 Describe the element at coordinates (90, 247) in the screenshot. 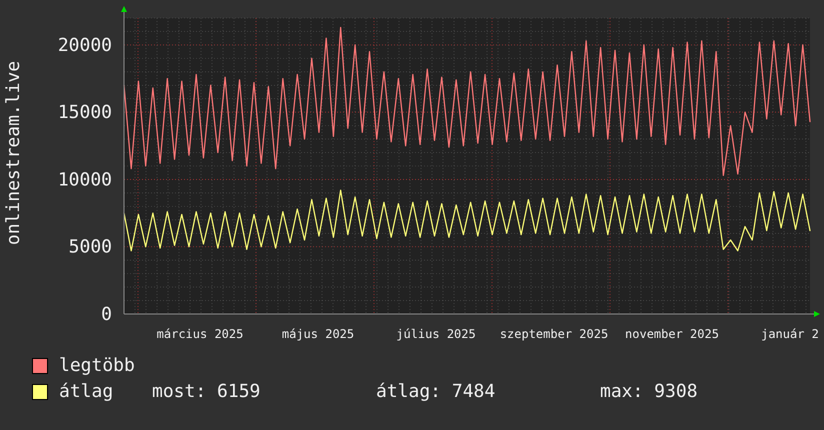

I see `y-tick-label: 5000` at that location.